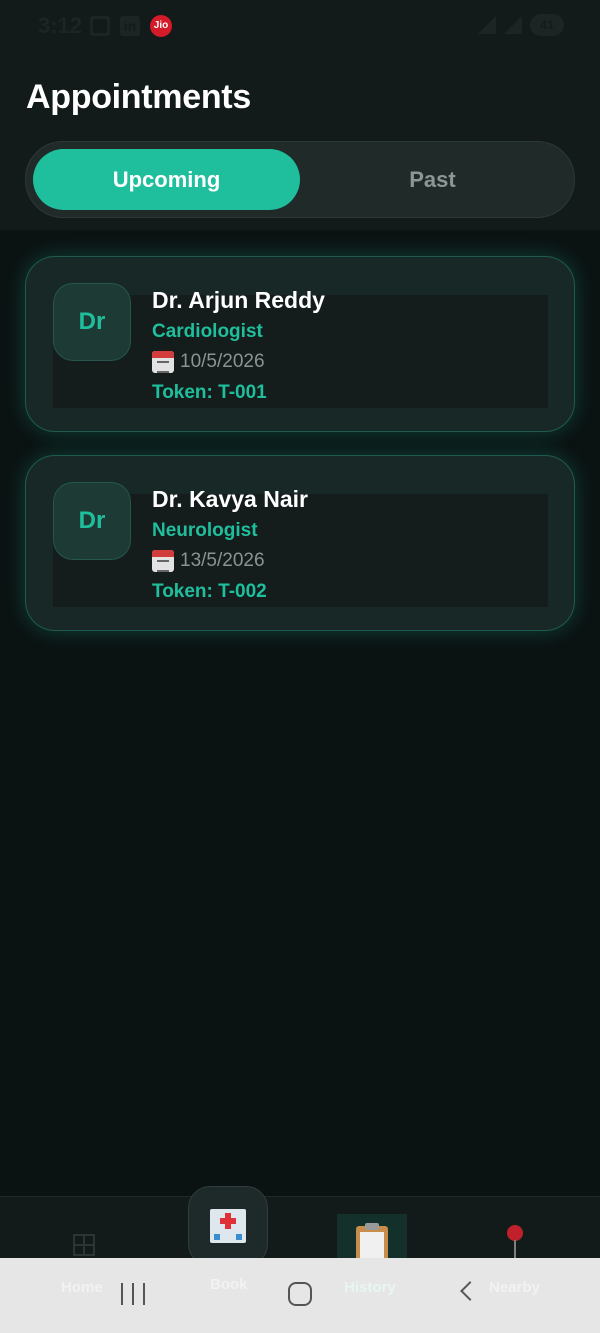  I want to click on nav-book-label: Book, so click(229, 1284).